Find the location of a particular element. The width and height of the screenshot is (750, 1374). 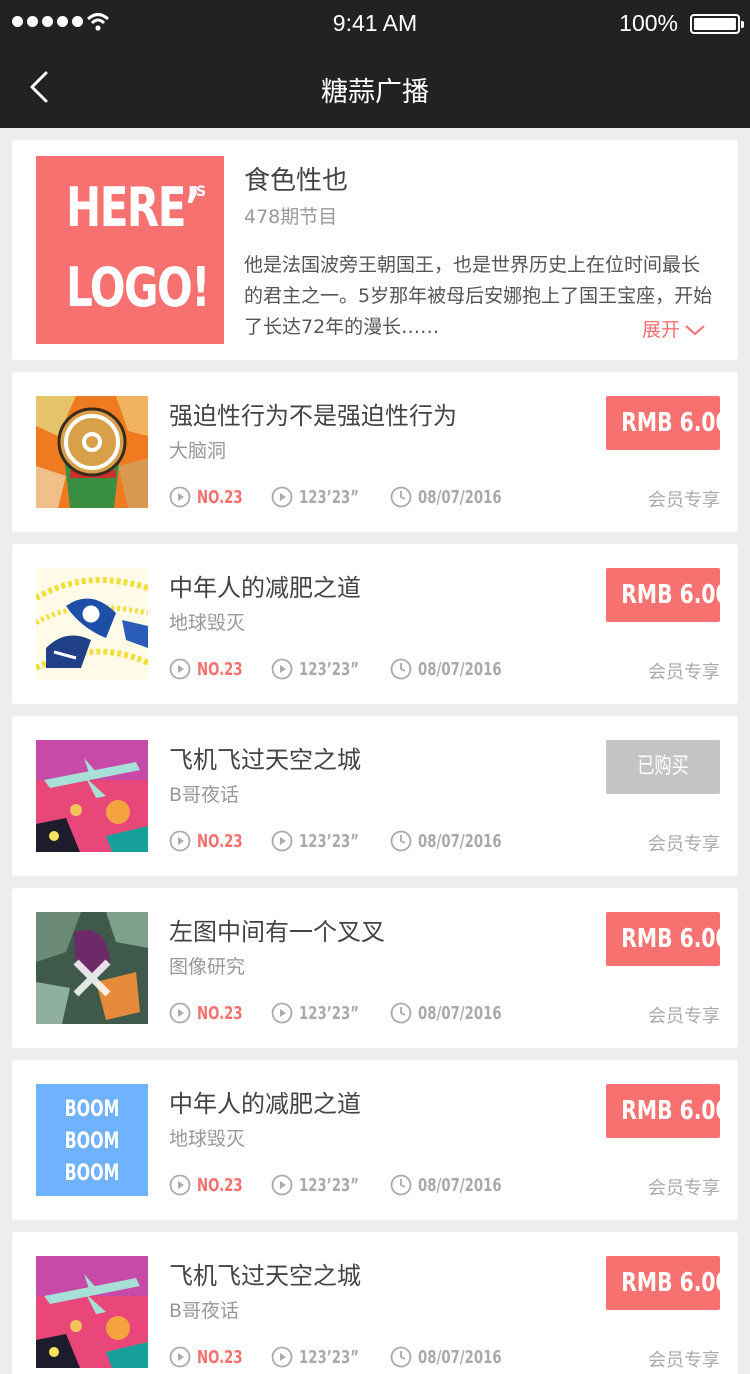

price-label: 已购买 is located at coordinates (663, 766).